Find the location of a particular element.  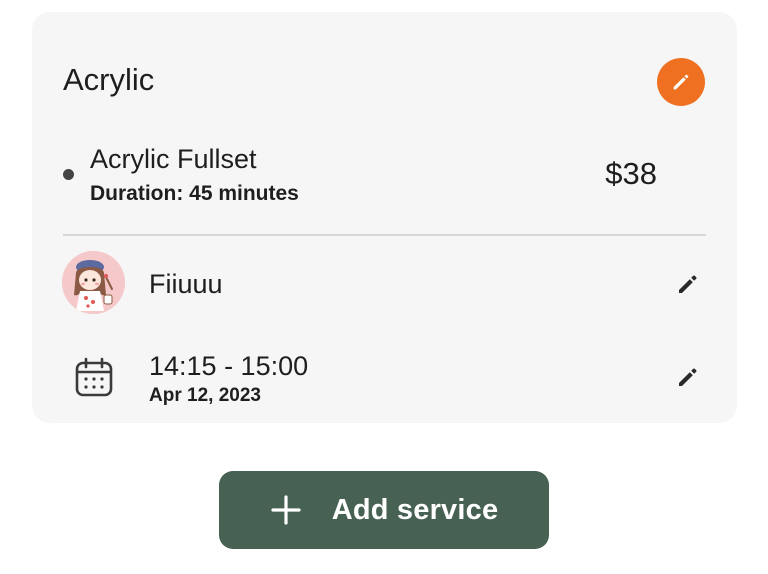

edit-service-group-button is located at coordinates (681, 82).